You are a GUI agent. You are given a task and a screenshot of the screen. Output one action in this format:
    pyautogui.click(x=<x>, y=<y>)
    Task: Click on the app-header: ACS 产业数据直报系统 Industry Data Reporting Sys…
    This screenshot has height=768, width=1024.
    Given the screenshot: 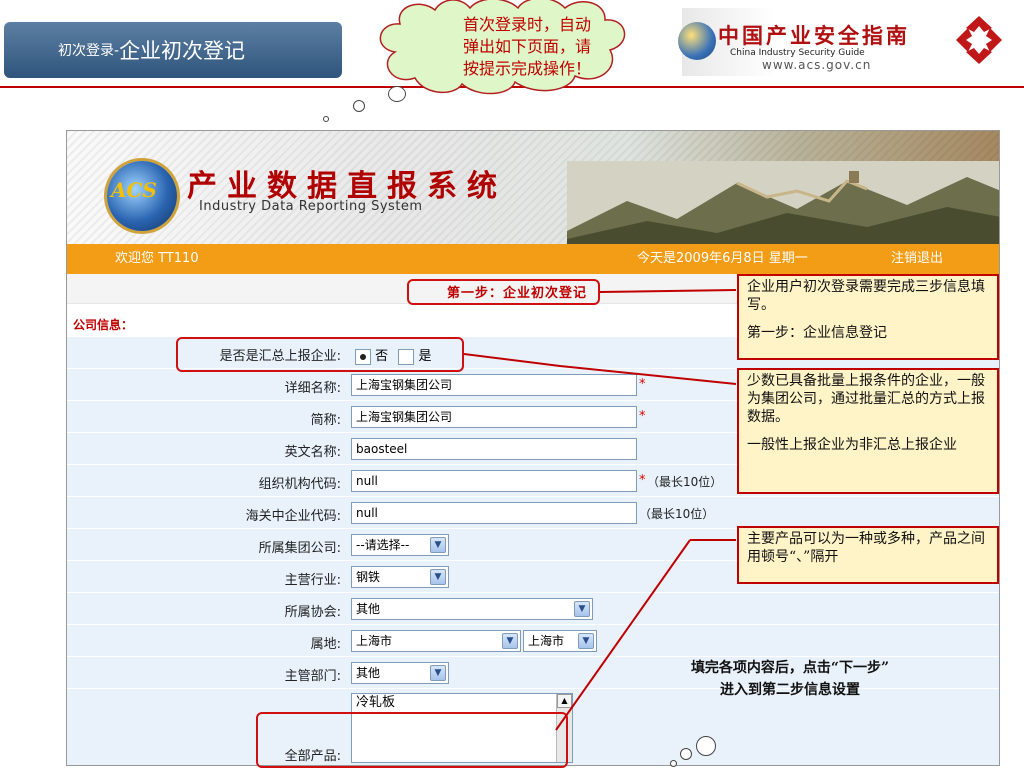 What is the action you would take?
    pyautogui.click(x=533, y=187)
    